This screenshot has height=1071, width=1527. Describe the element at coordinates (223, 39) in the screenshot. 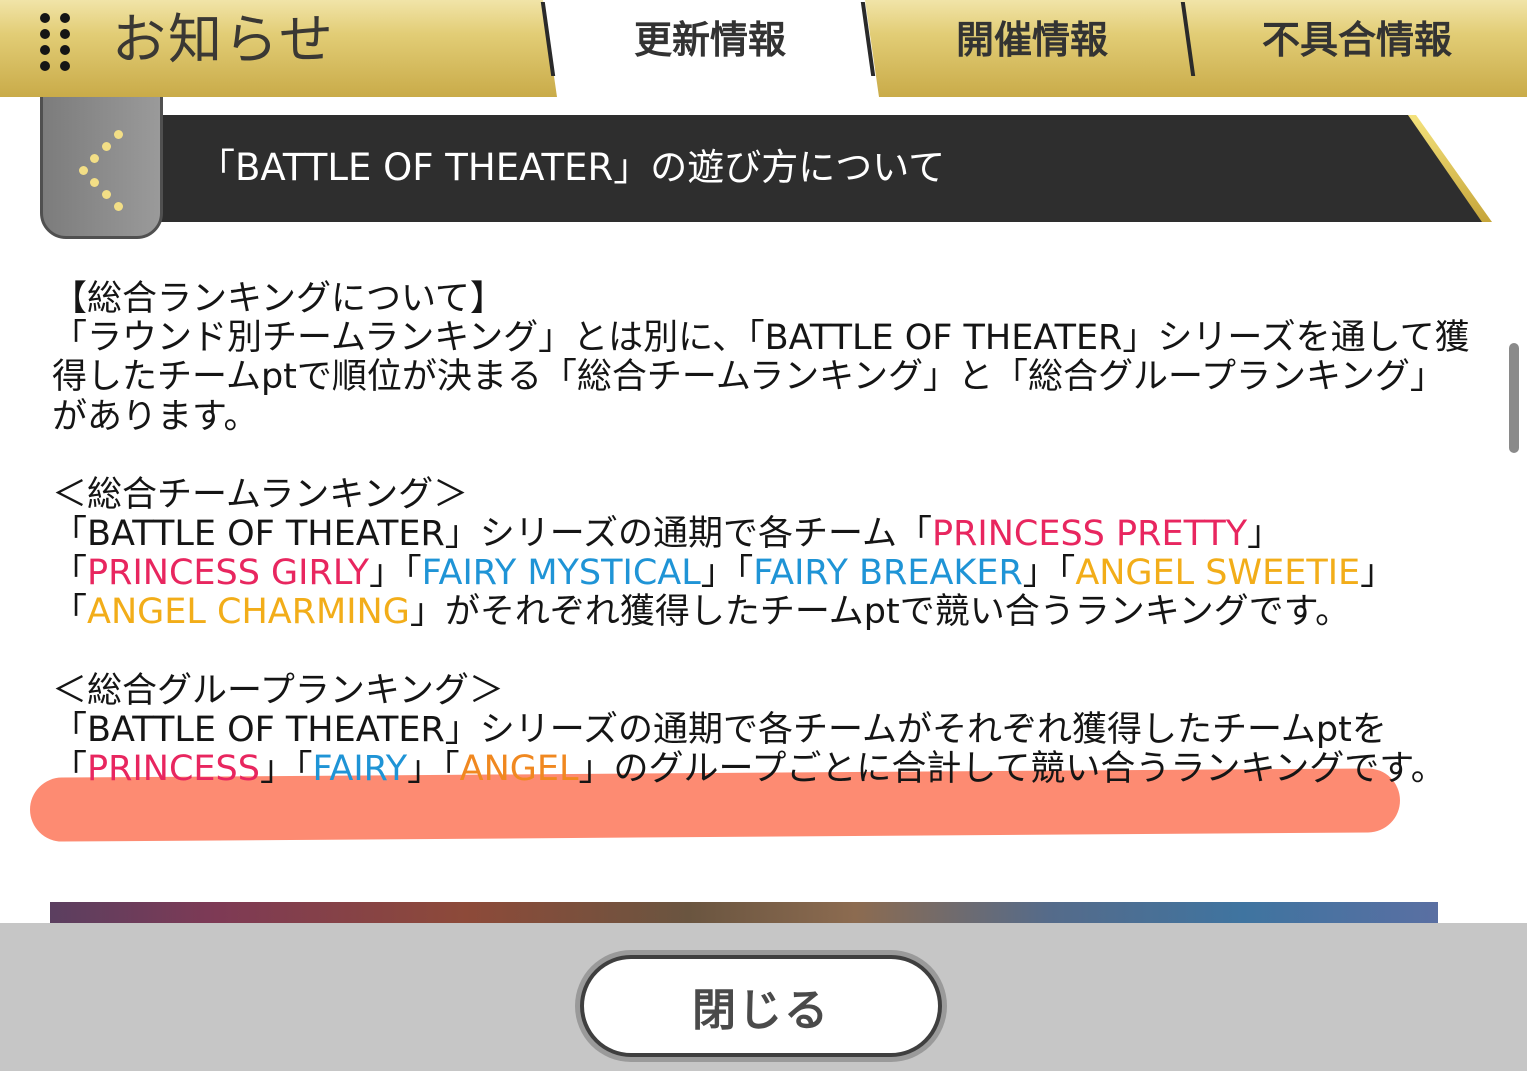

I see `header-title: お知らせ` at that location.